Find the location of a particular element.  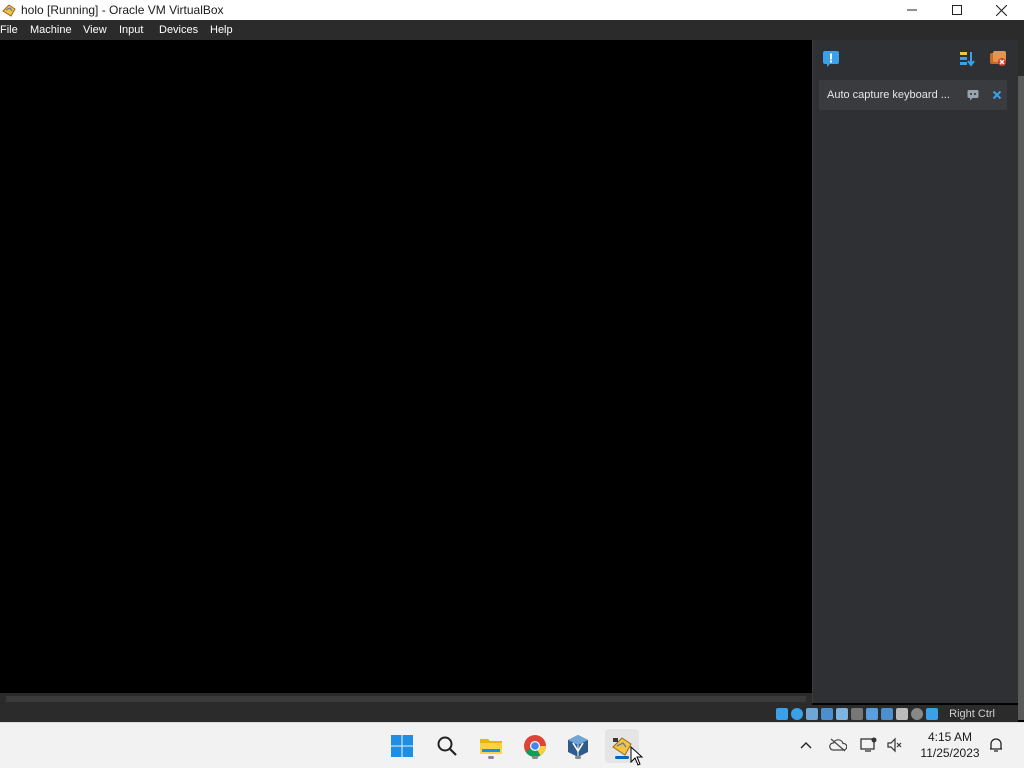

chevron-up-icon is located at coordinates (806, 745).